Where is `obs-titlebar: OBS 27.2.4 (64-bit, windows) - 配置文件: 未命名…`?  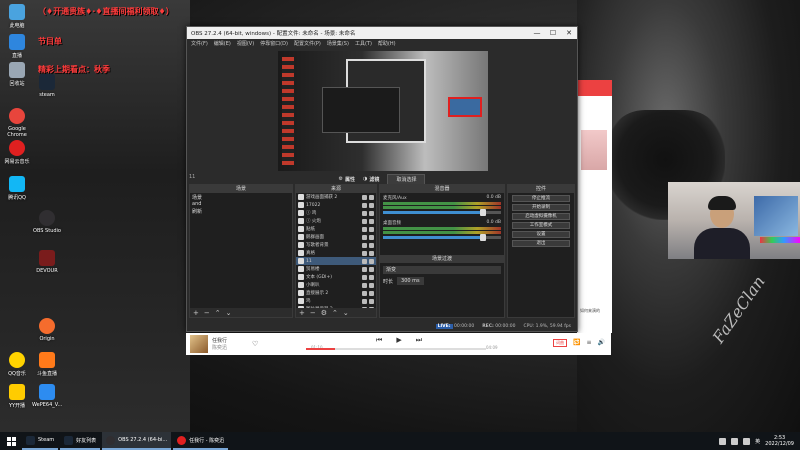
obs-titlebar: OBS 27.2.4 (64-bit, windows) - 配置文件: 未命名… is located at coordinates (382, 33).